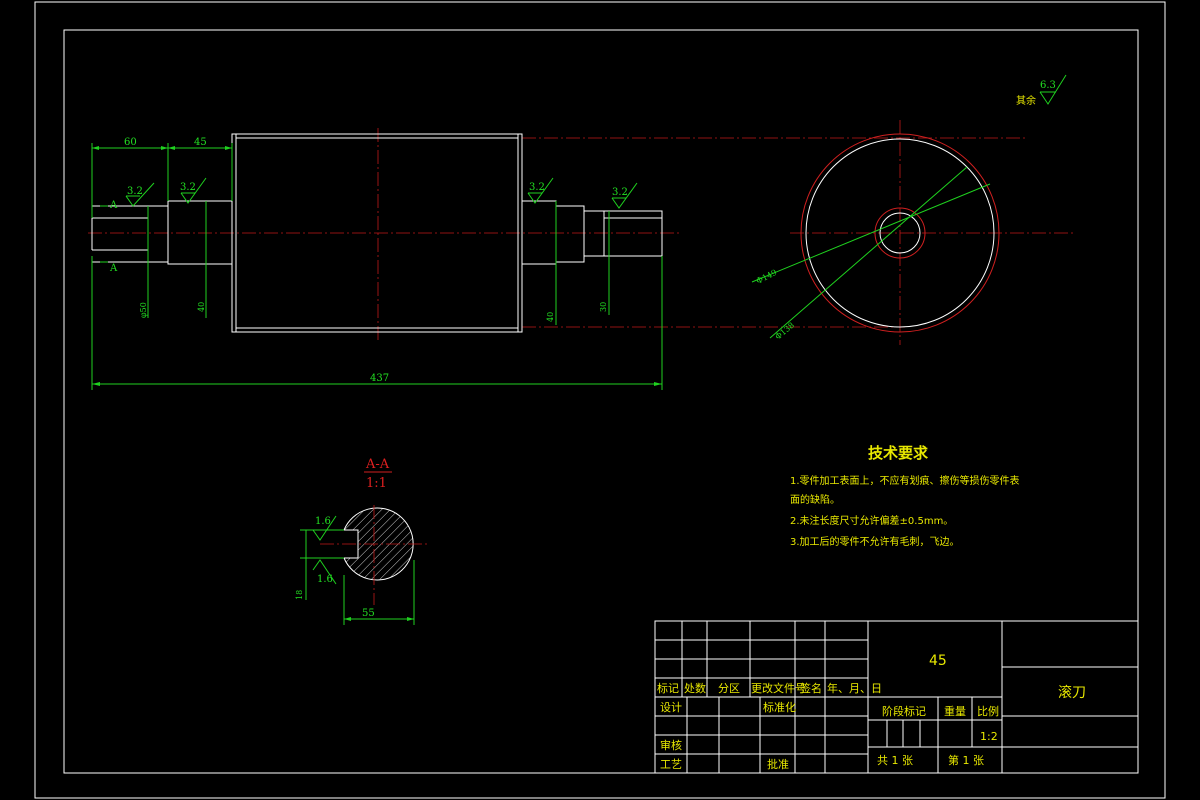  I want to click on sheet-number: 第 1 张, so click(966, 760).